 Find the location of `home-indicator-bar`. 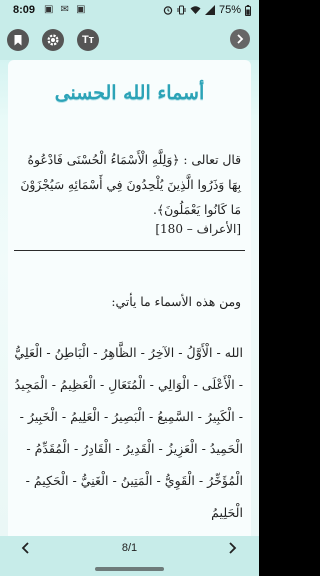

home-indicator-bar is located at coordinates (129, 569).